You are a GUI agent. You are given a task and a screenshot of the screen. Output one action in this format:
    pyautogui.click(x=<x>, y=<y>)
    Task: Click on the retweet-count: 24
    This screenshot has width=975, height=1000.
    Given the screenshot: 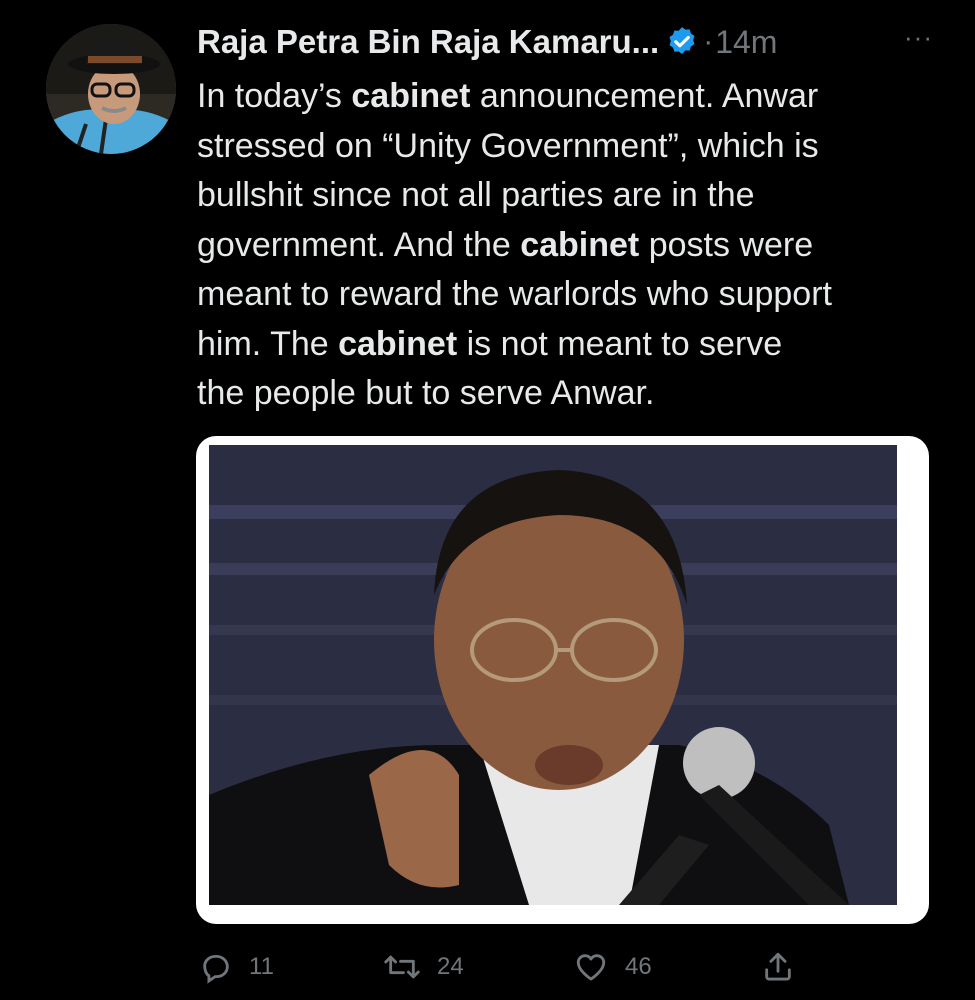 What is the action you would take?
    pyautogui.click(x=450, y=966)
    